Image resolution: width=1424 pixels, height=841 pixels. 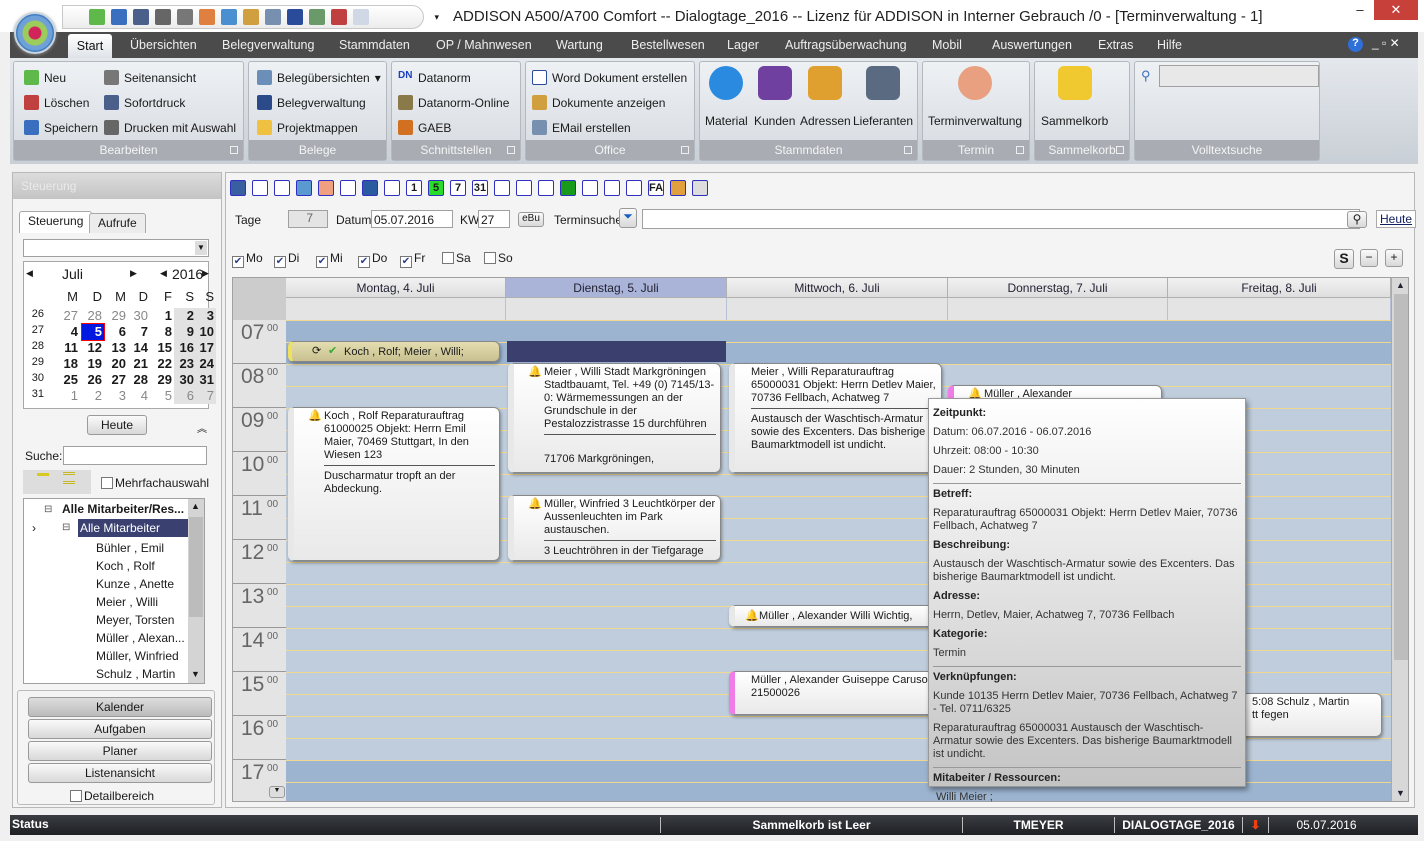 I want to click on arrow-down-icon: ⬇, so click(x=1255, y=825).